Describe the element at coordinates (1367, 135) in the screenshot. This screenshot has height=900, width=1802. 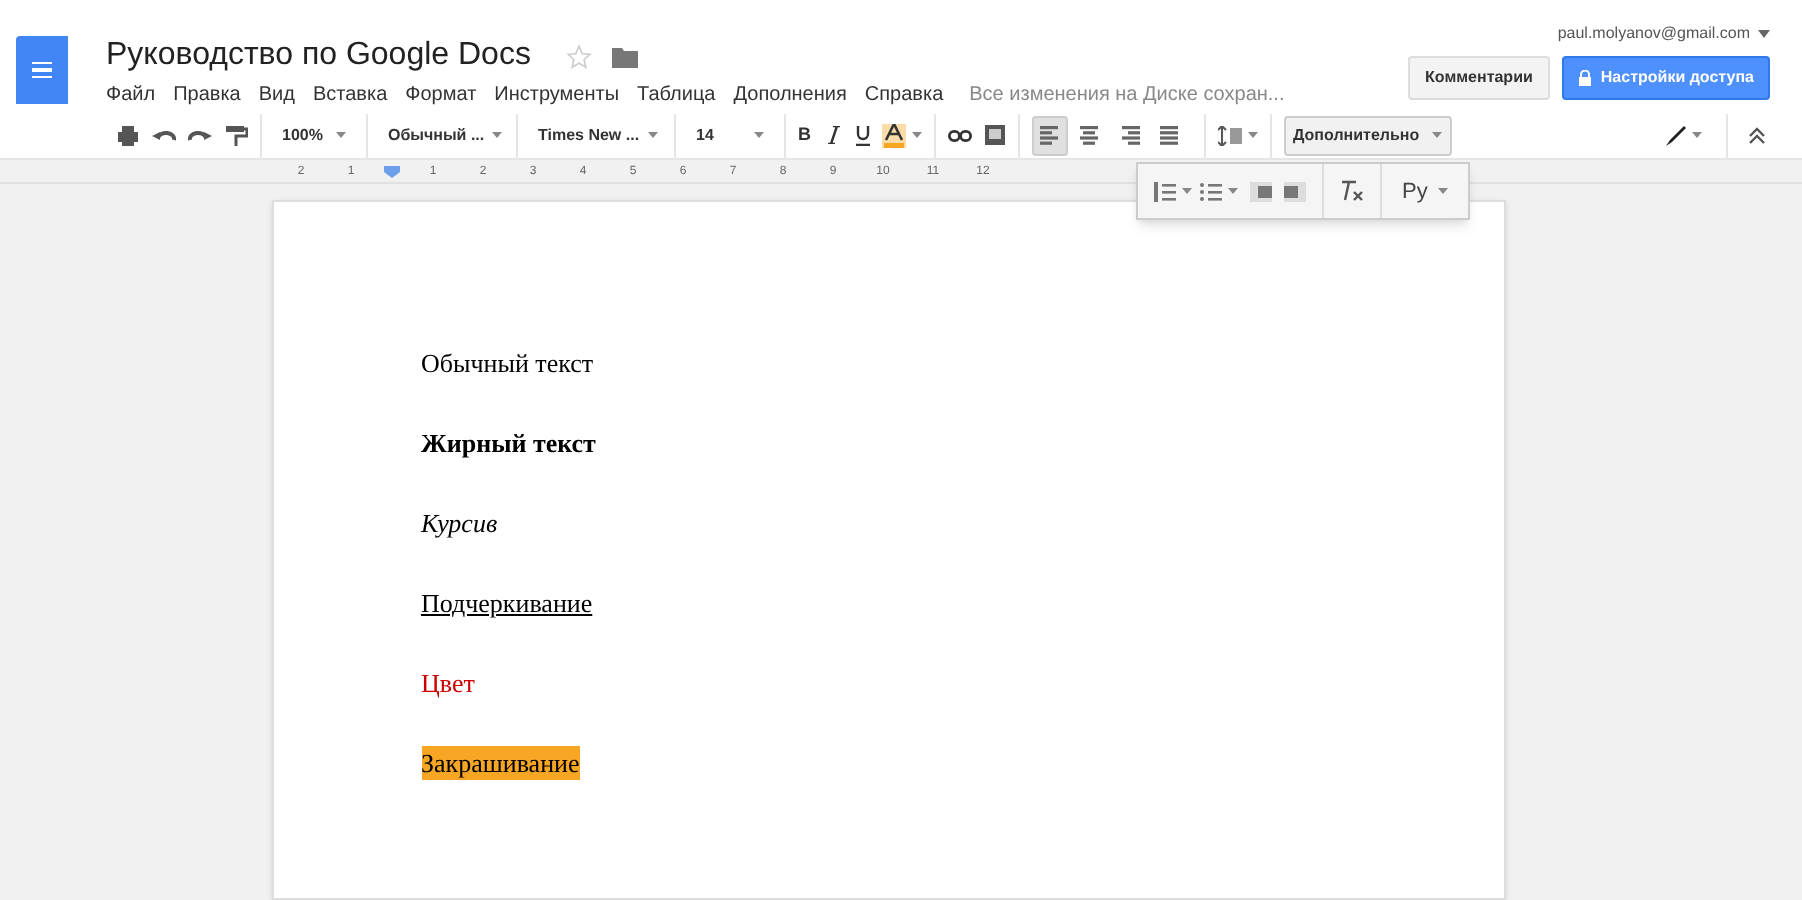
I see `more-dropdown: Дополнительно` at that location.